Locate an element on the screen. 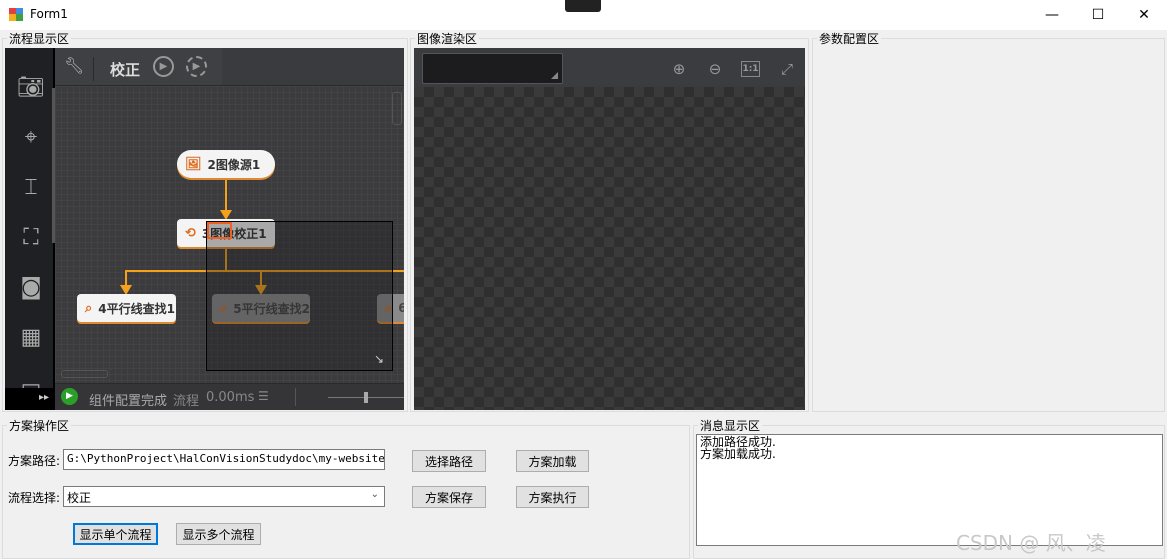 The image size is (1167, 559). connector-line is located at coordinates (226, 195).